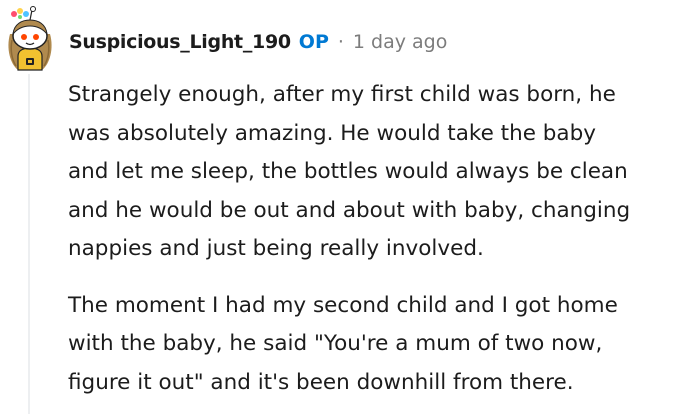  Describe the element at coordinates (276, 248) in the screenshot. I see `text-line: nappies and just being really involved.` at that location.